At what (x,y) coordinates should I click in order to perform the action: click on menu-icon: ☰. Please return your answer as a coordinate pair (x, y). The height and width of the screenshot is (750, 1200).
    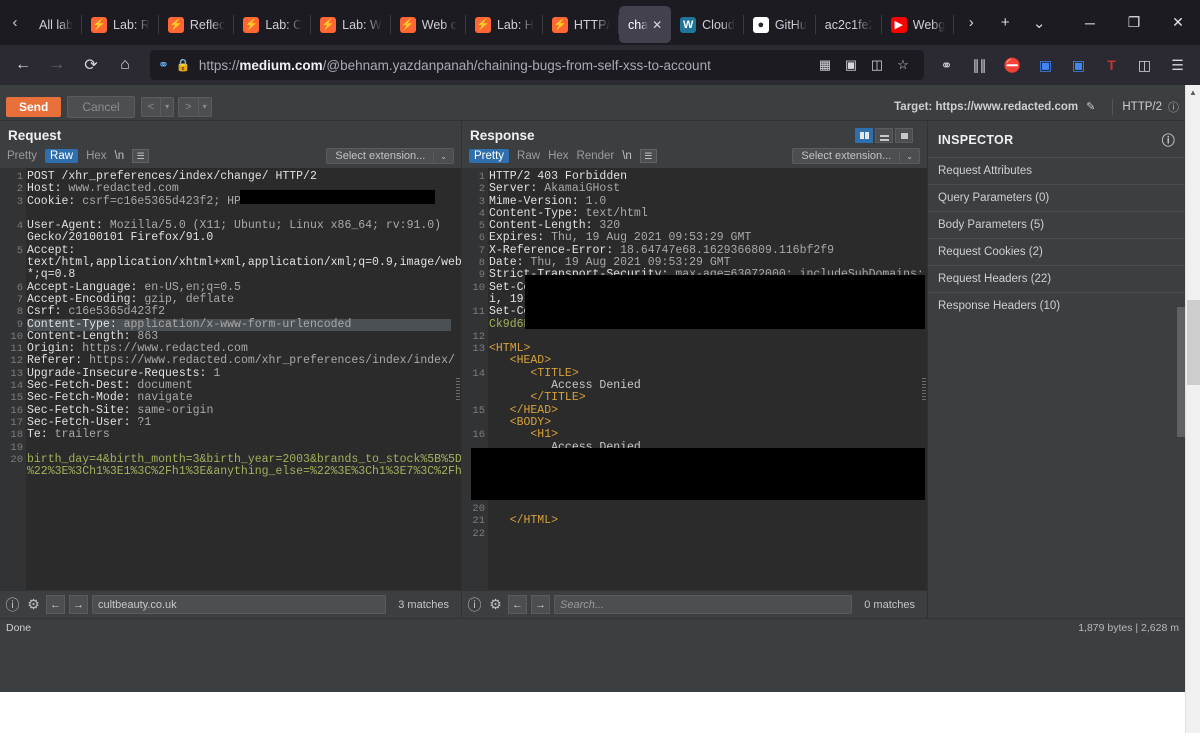
    Looking at the image, I should click on (1177, 65).